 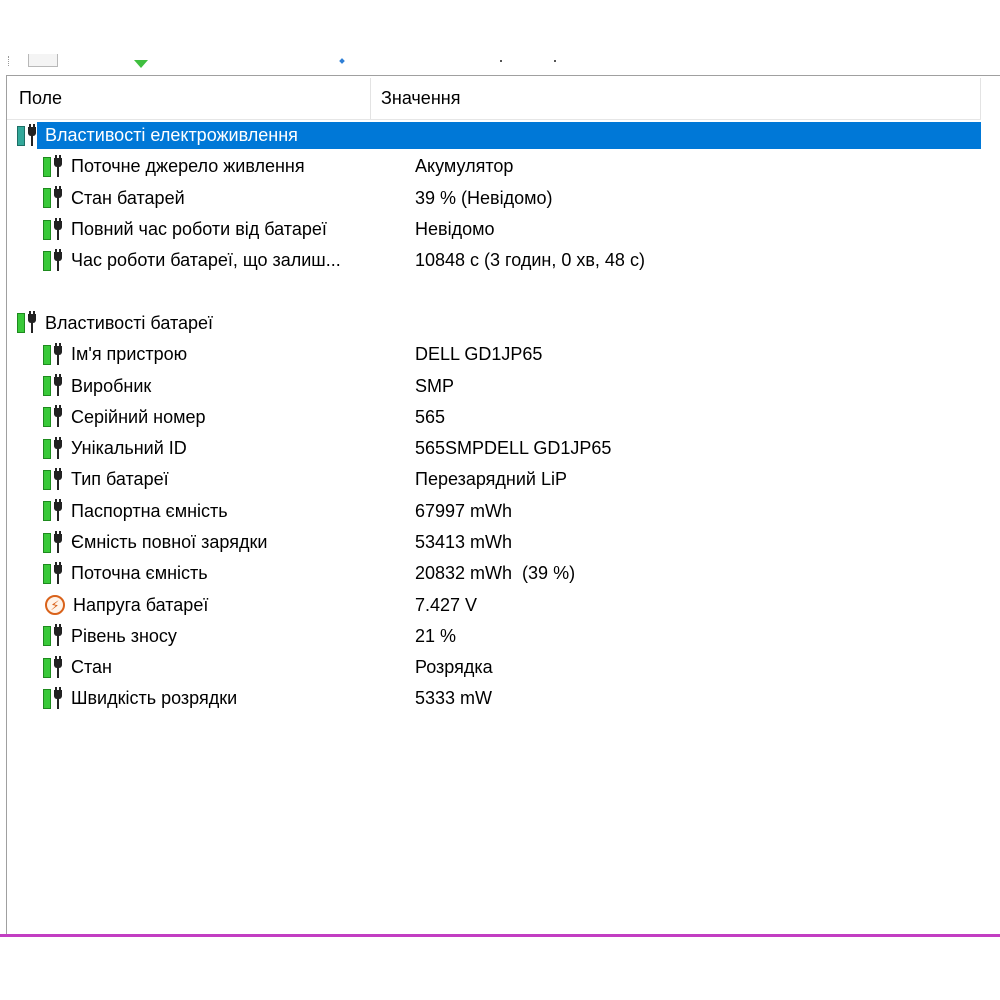 What do you see at coordinates (464, 510) in the screenshot?
I see `item-value: 67997 mWh` at bounding box center [464, 510].